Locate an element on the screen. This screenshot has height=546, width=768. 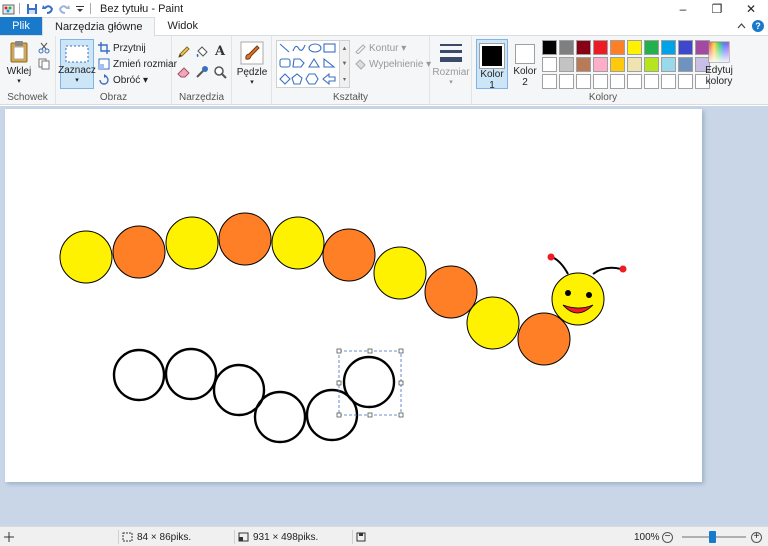
scroll-up-icon: ▲ is located at coordinates (345, 49).